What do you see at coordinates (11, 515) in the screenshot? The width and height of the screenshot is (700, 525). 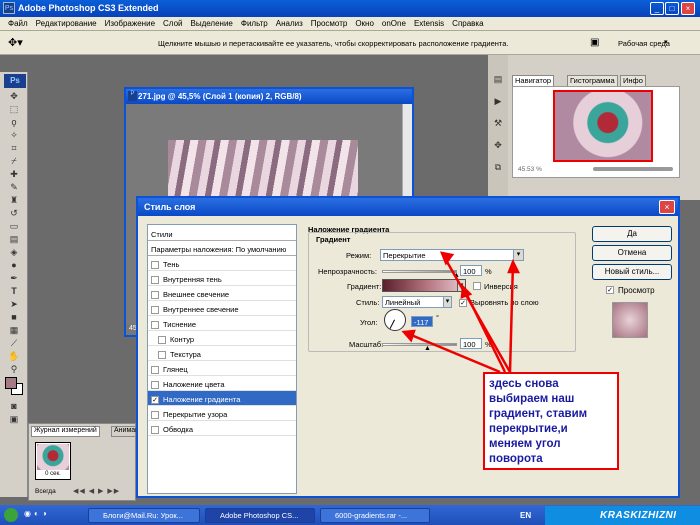 I see `start-icon` at bounding box center [11, 515].